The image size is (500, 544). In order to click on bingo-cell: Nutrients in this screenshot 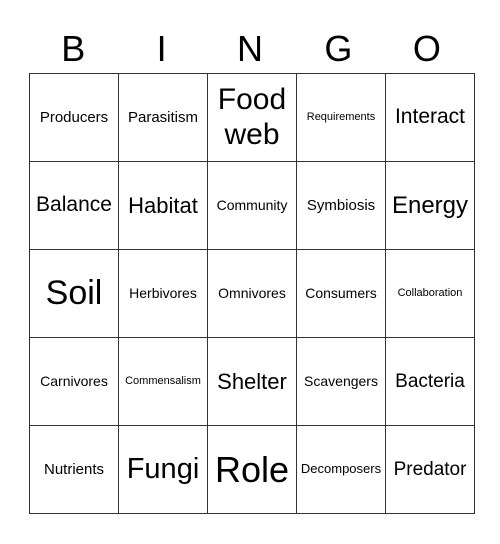, I will do `click(74, 469)`.